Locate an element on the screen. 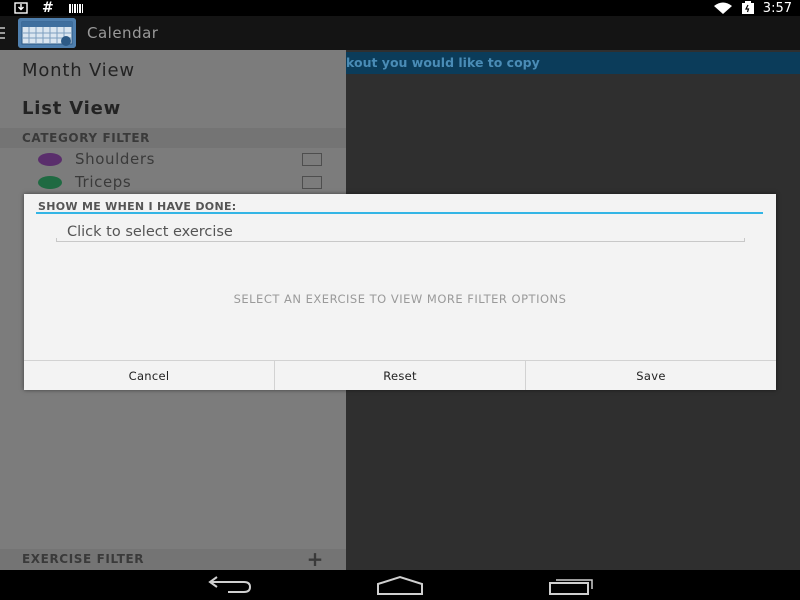  exercise-filter-label: EXERCISE FILTER is located at coordinates (83, 559).